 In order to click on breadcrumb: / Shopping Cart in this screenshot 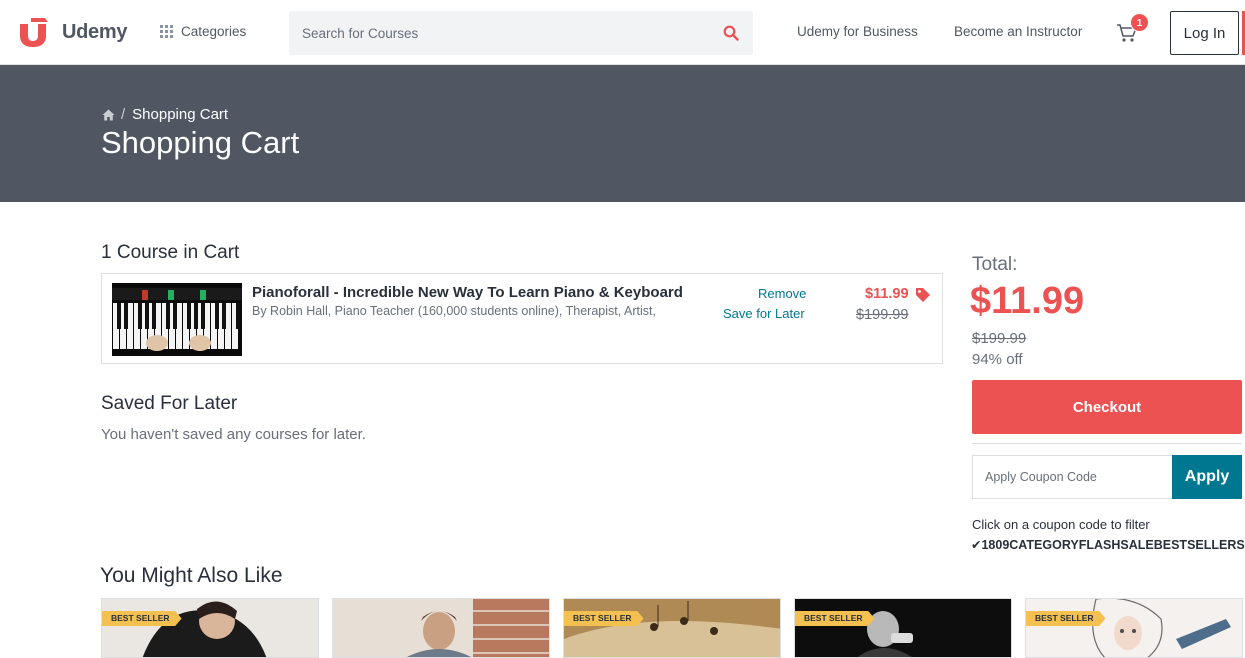, I will do `click(165, 114)`.